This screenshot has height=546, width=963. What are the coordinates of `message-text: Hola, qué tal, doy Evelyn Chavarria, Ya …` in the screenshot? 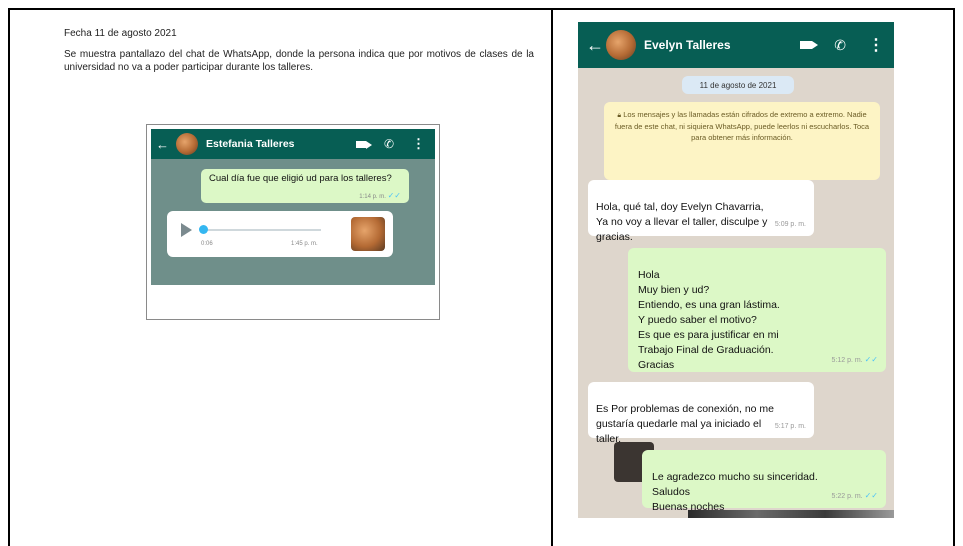 It's located at (682, 222).